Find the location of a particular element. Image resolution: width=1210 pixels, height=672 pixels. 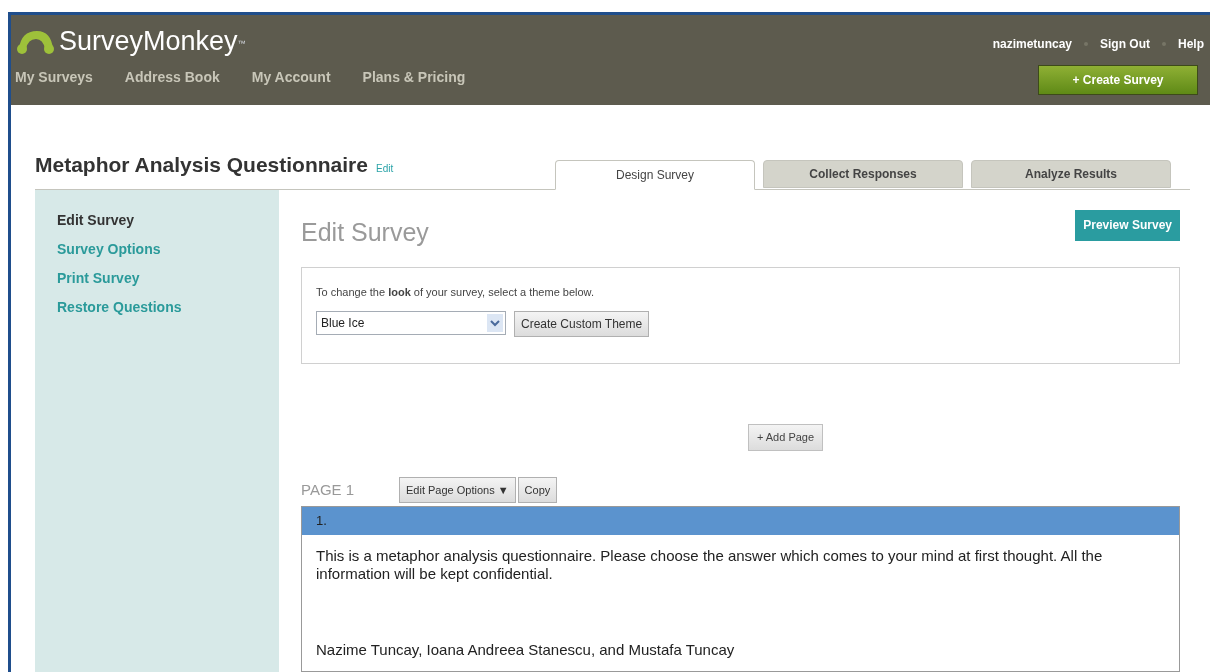

user-link: Help is located at coordinates (1191, 44).